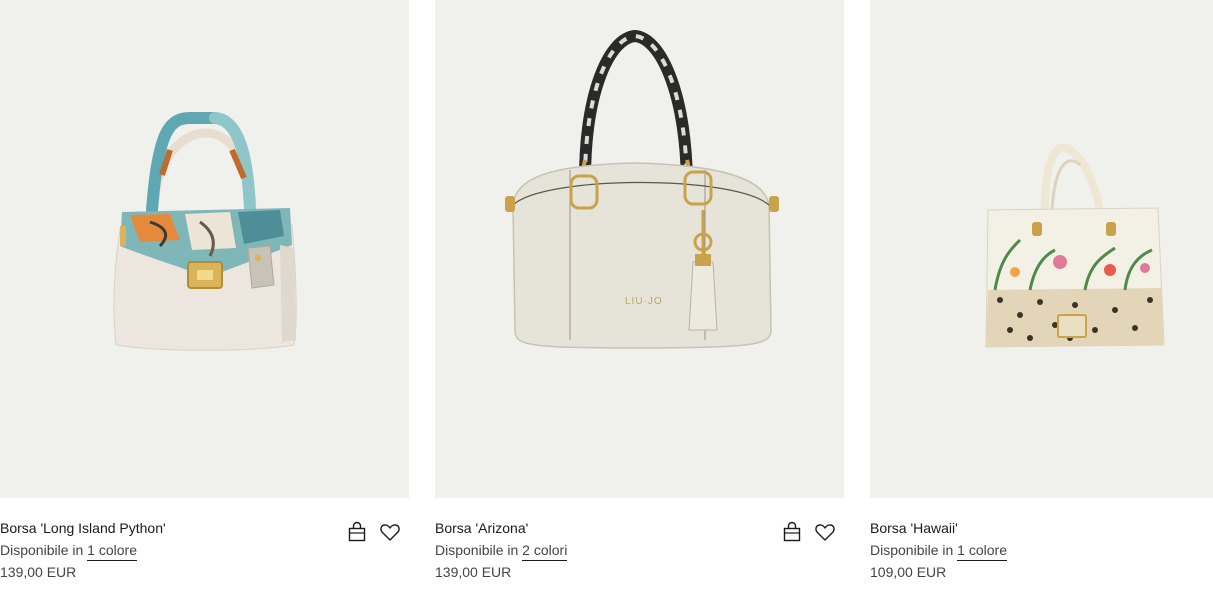 The image size is (1213, 590). Describe the element at coordinates (1075, 245) in the screenshot. I see `hawaii-handbag-illustration` at that location.